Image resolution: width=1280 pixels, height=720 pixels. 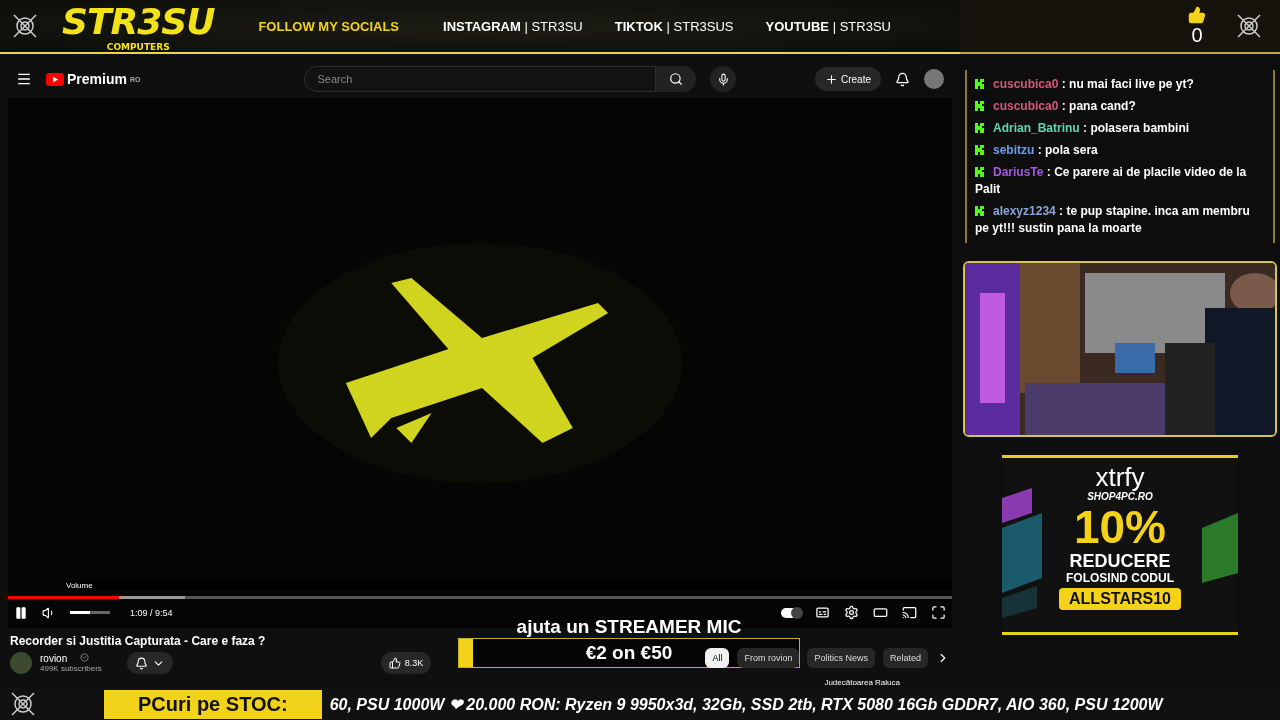 I want to click on coupon-code: ALLSTARS10, so click(x=1120, y=599).